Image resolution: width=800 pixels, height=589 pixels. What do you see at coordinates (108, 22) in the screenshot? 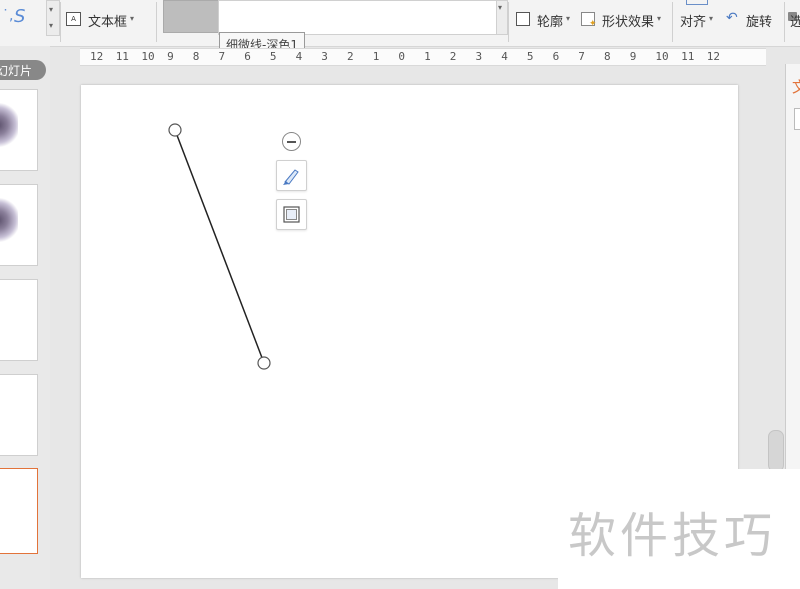
I see `text-box-label: 文本框` at bounding box center [108, 22].